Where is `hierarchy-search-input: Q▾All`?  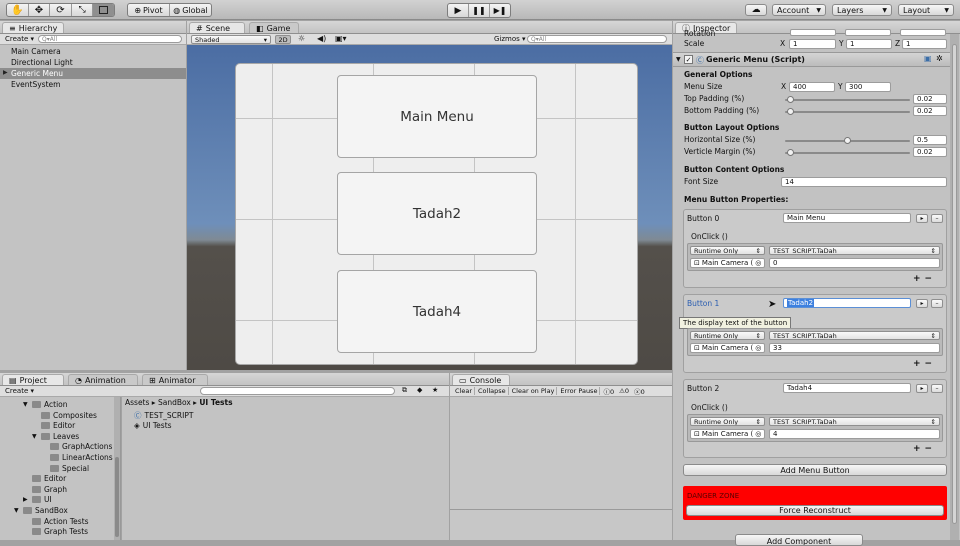
hierarchy-search-input: Q▾All is located at coordinates (110, 39).